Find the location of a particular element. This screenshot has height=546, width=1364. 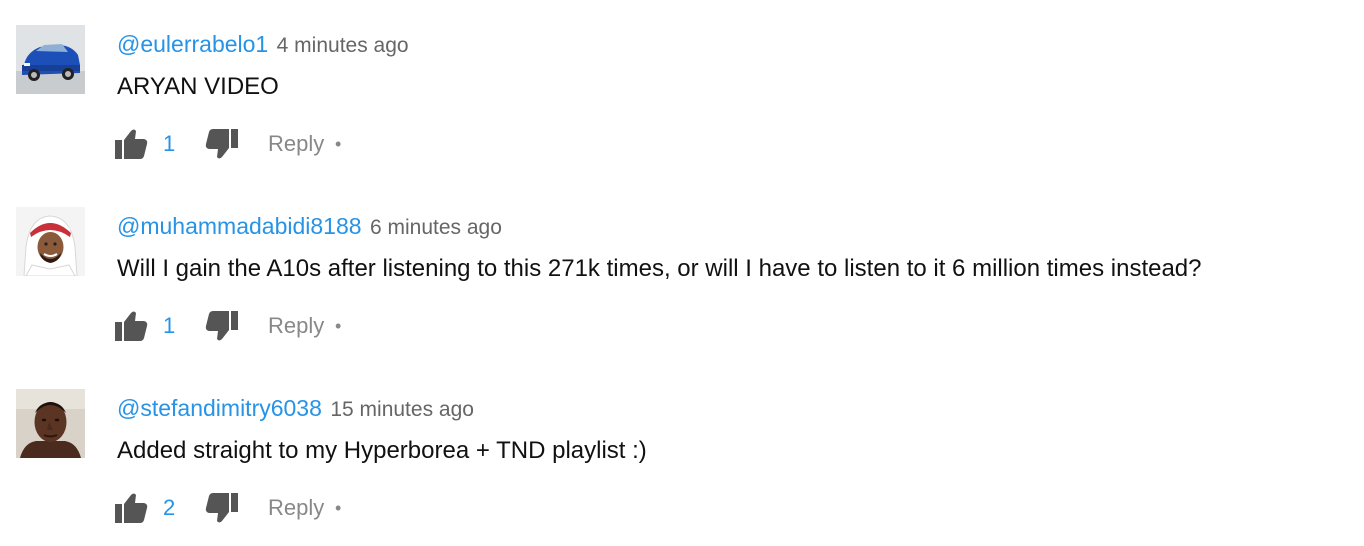

comment-timestamp: 15 minutes ago is located at coordinates (402, 409).